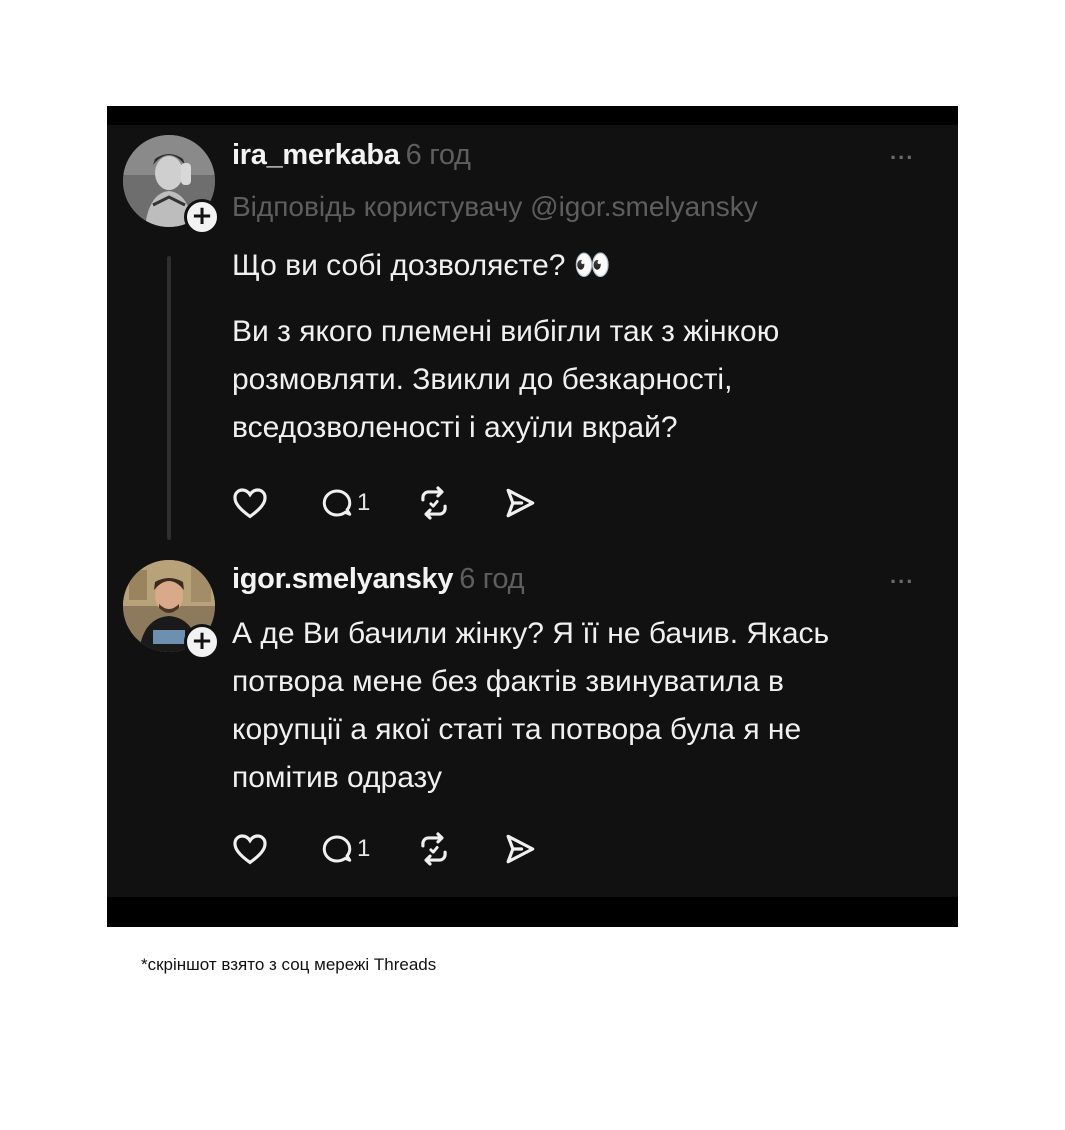  What do you see at coordinates (508, 681) in the screenshot?
I see `post-text-line: потвора мене без фактів звинуватила в` at bounding box center [508, 681].